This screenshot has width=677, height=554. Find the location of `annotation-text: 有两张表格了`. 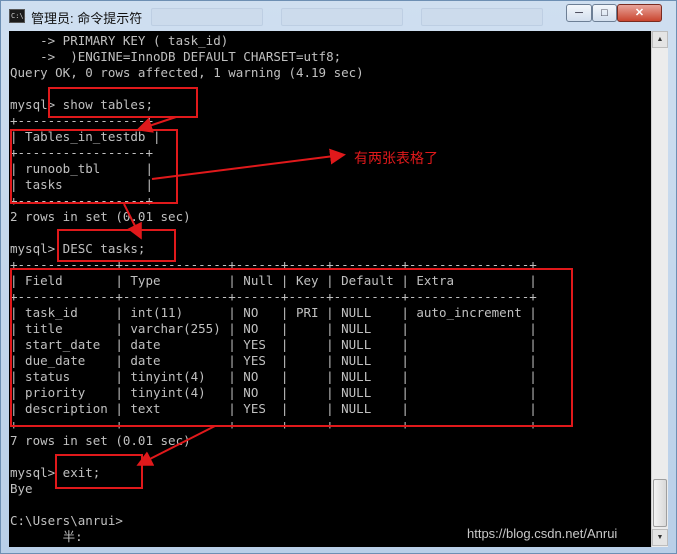

annotation-text: 有两张表格了 is located at coordinates (396, 158).